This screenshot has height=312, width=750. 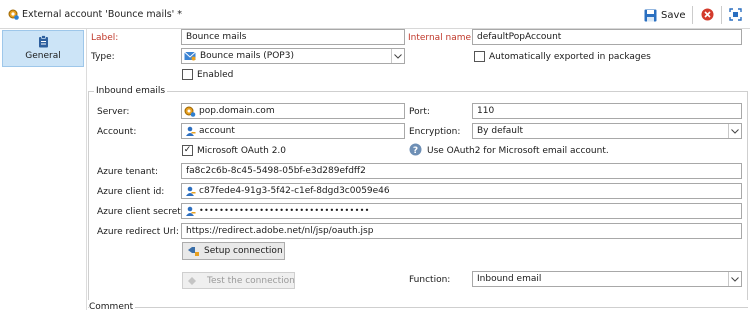 I want to click on sidebar, so click(x=43, y=169).